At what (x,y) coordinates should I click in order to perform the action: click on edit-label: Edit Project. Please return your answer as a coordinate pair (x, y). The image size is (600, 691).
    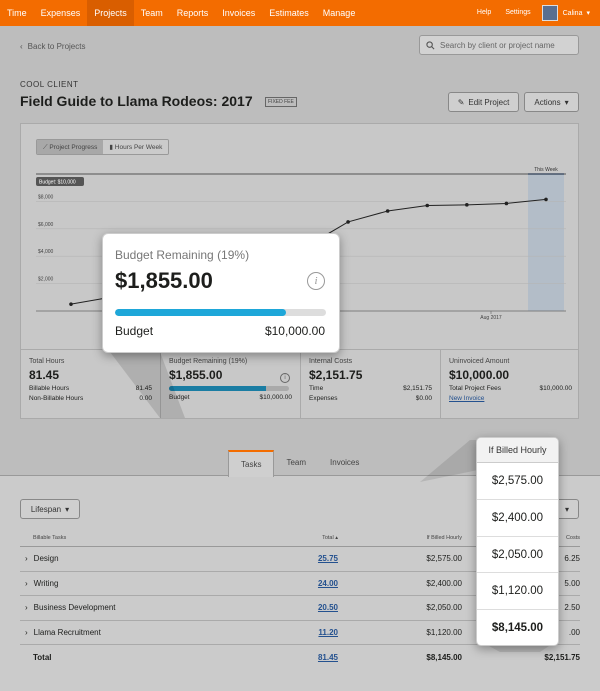
    Looking at the image, I should click on (489, 102).